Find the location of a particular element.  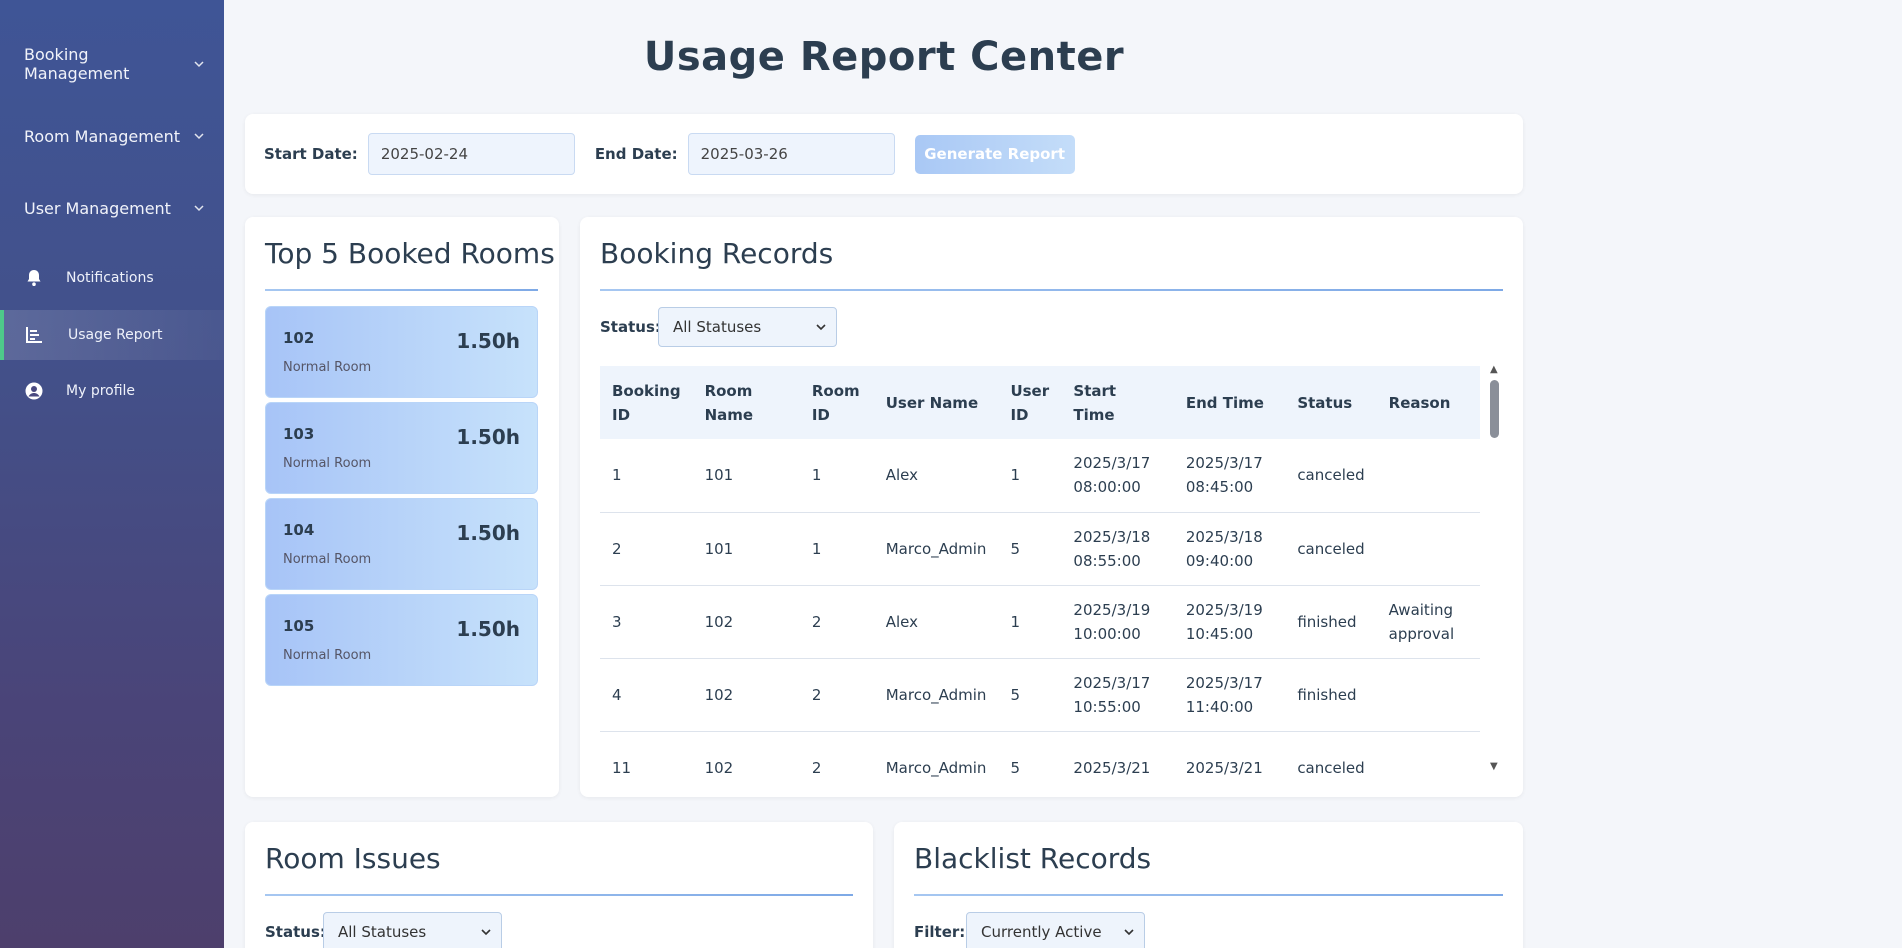

cell-end-time: 2025/3/19 10:45:00 is located at coordinates (1229, 622).